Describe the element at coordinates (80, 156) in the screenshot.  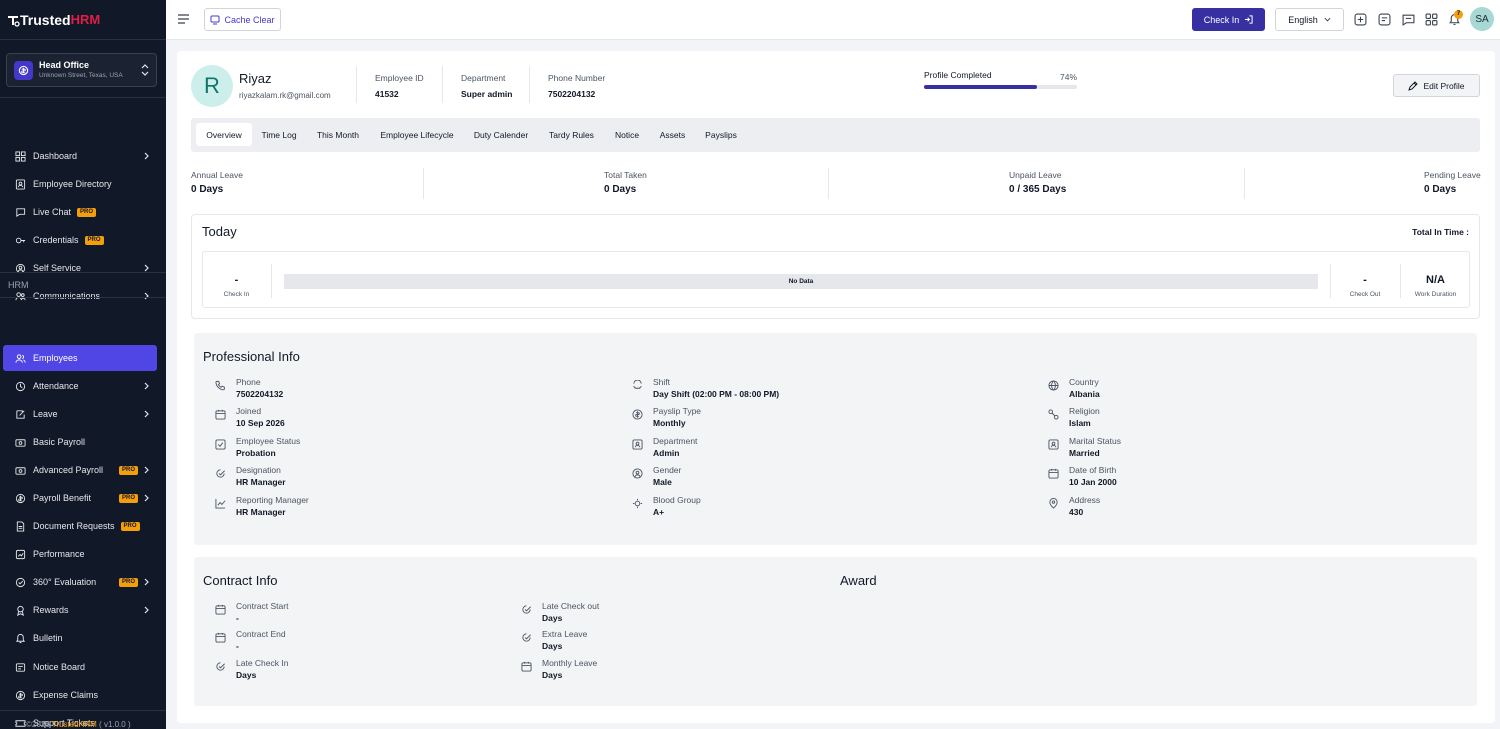
I see `sidebar-item-dashboard: Dashboard` at that location.